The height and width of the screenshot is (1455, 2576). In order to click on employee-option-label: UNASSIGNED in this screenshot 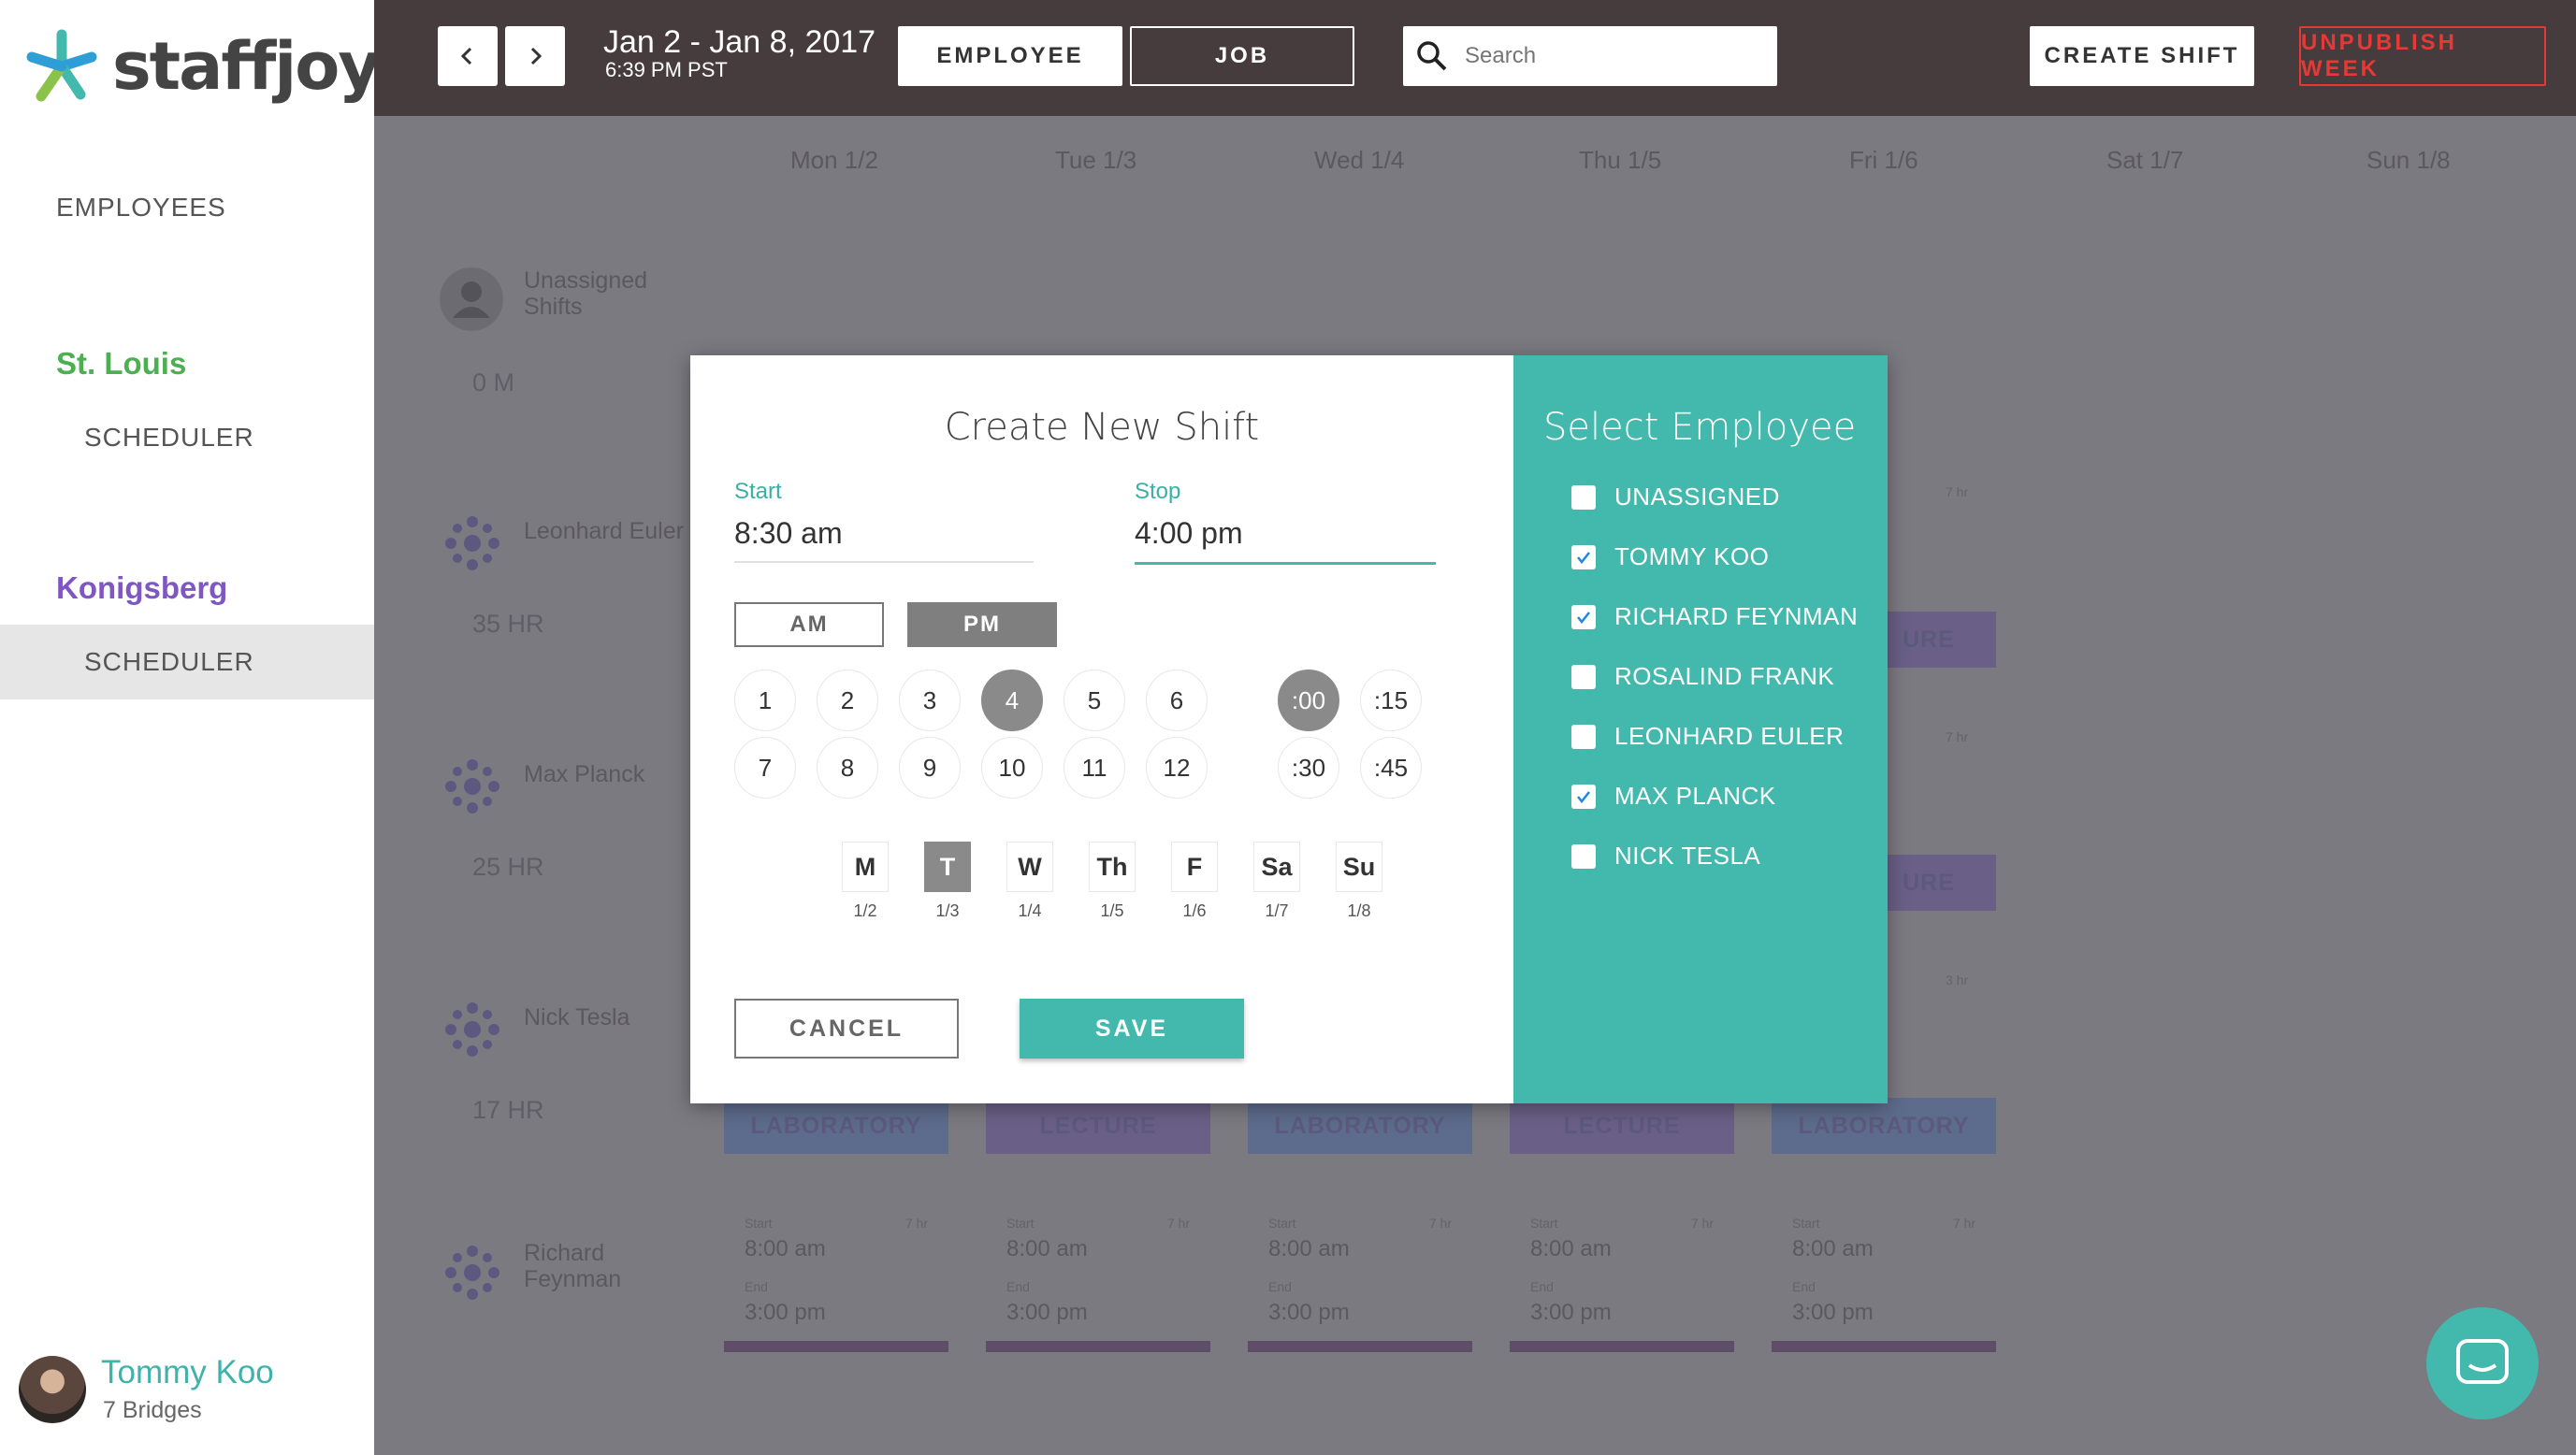, I will do `click(1697, 497)`.